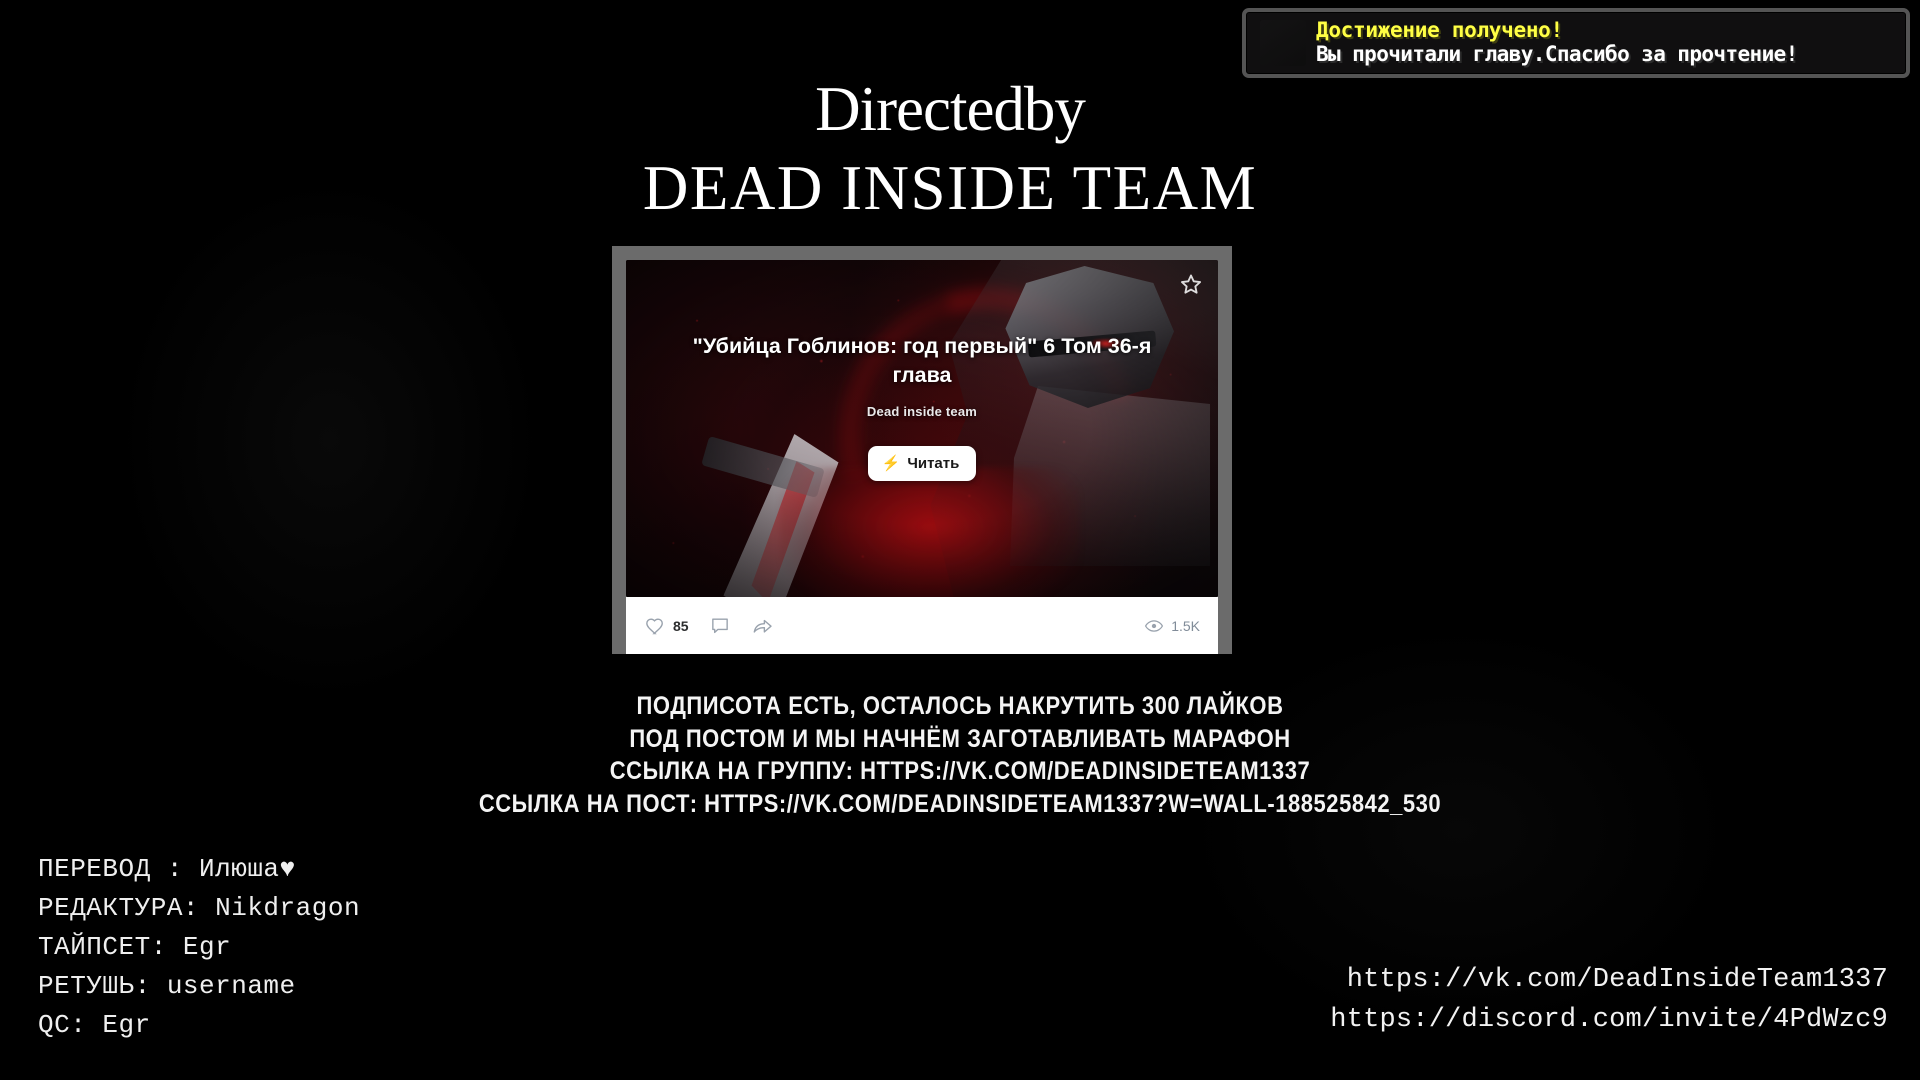 Image resolution: width=1920 pixels, height=1080 pixels. What do you see at coordinates (135, 947) in the screenshot?
I see `credit-line-typeset: ТАЙПСЕТ: Egr` at bounding box center [135, 947].